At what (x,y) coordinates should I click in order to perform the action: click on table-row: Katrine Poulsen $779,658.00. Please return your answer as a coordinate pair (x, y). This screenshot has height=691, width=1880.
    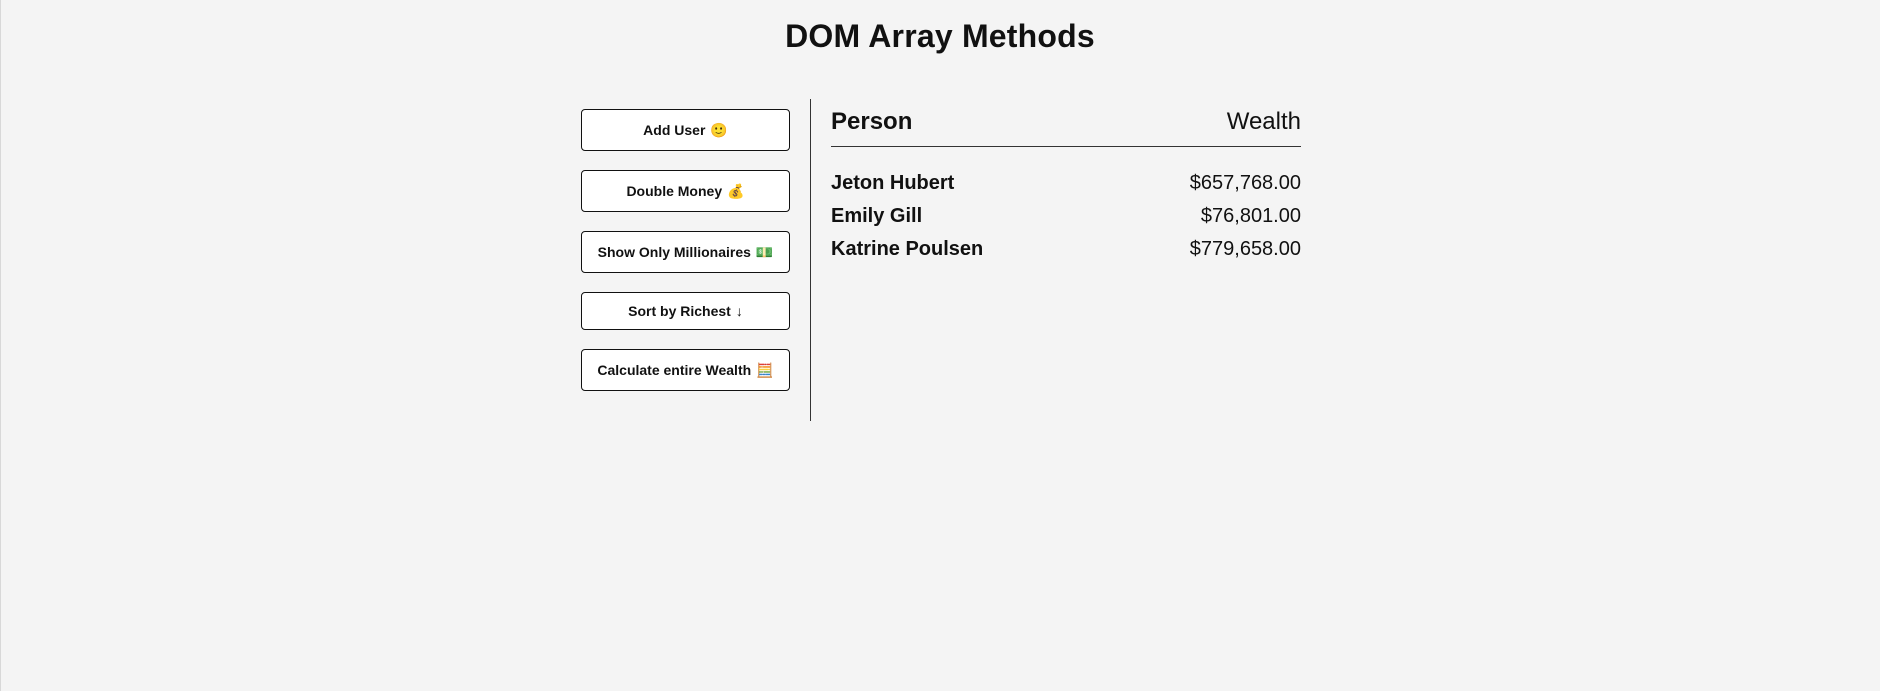
    Looking at the image, I should click on (1066, 249).